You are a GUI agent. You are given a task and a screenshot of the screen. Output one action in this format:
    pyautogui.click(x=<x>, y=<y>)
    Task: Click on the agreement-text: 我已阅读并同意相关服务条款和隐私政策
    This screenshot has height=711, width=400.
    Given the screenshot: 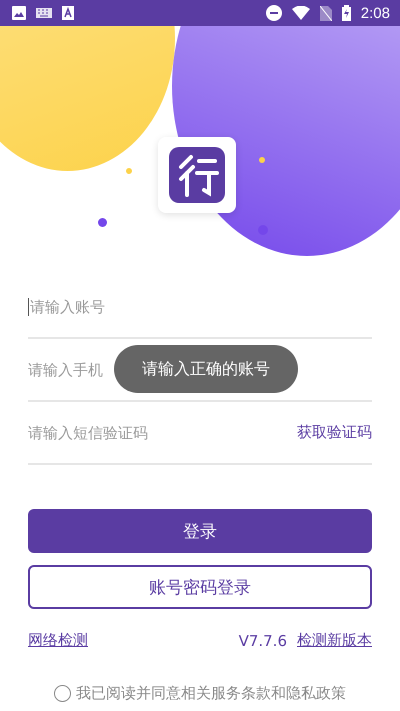 What is the action you would take?
    pyautogui.click(x=211, y=693)
    